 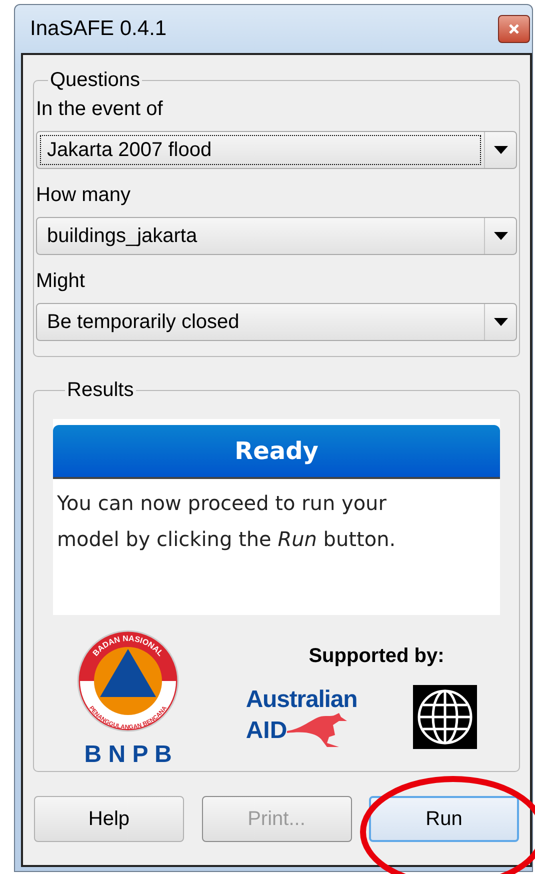 I want to click on field-label: In the event of, so click(x=100, y=109).